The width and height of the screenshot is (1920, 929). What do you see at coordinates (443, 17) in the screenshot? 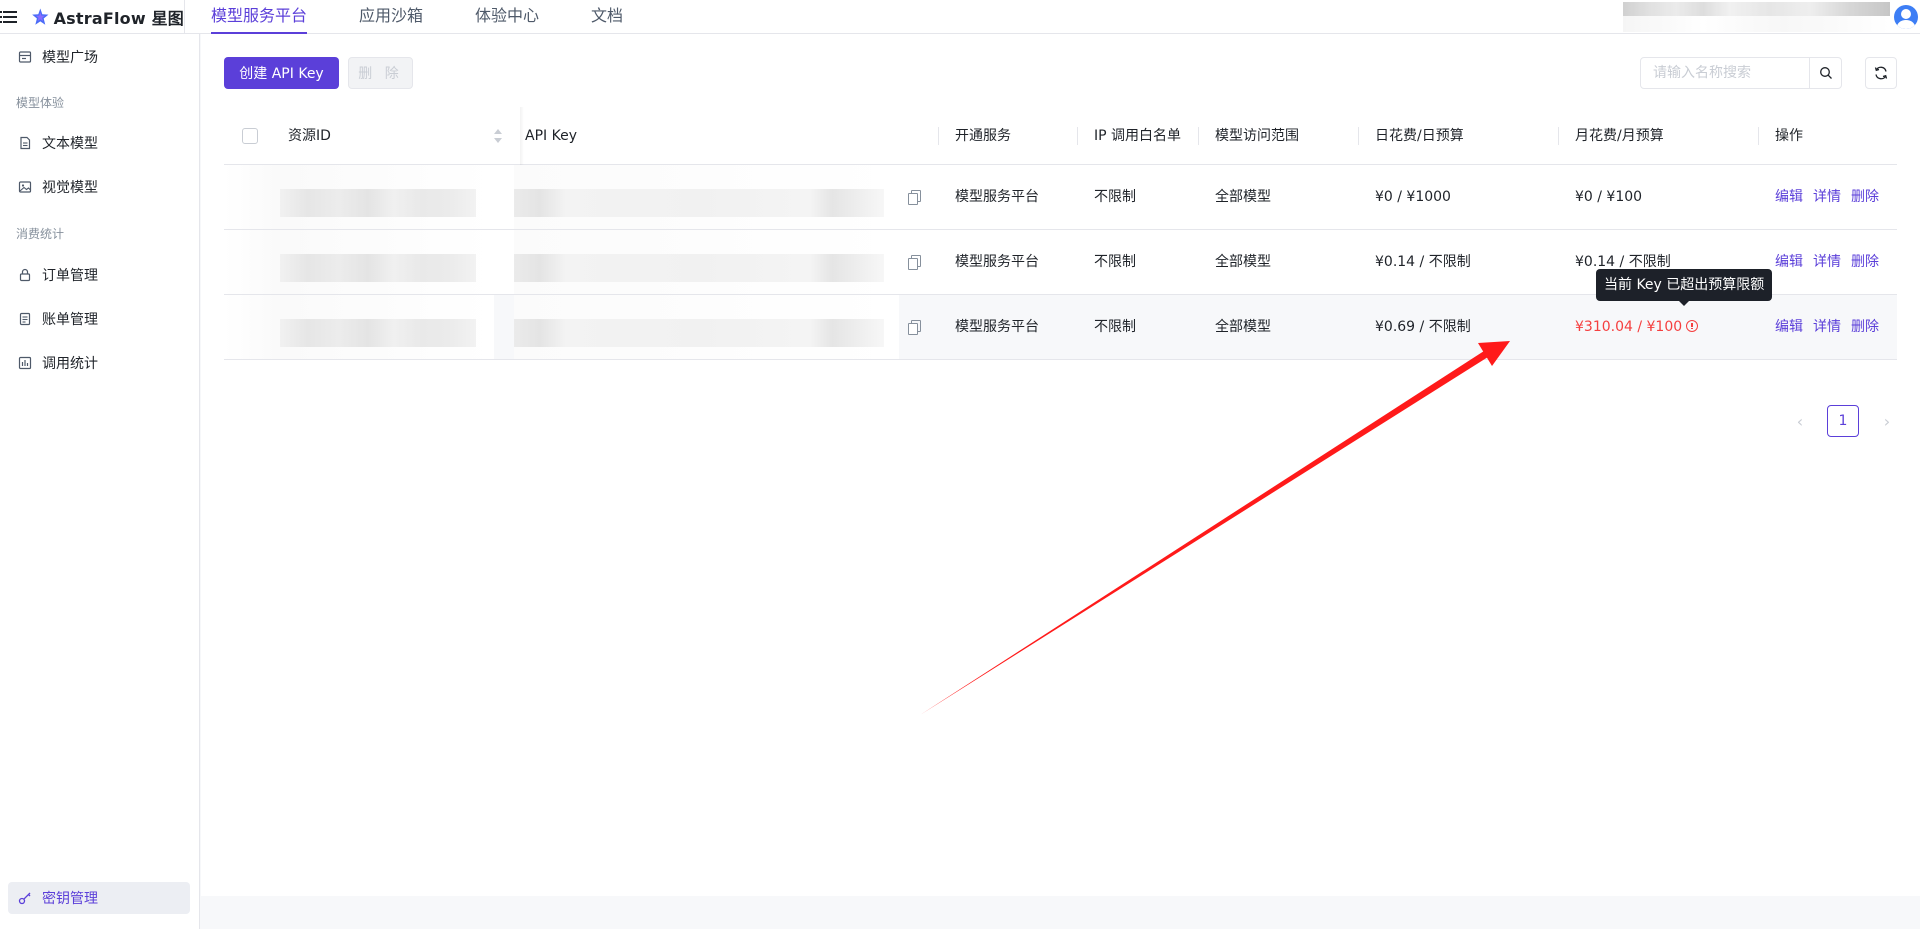
I see `top-nav: 模型服务平台 应用沙箱 体验中心 文档` at bounding box center [443, 17].